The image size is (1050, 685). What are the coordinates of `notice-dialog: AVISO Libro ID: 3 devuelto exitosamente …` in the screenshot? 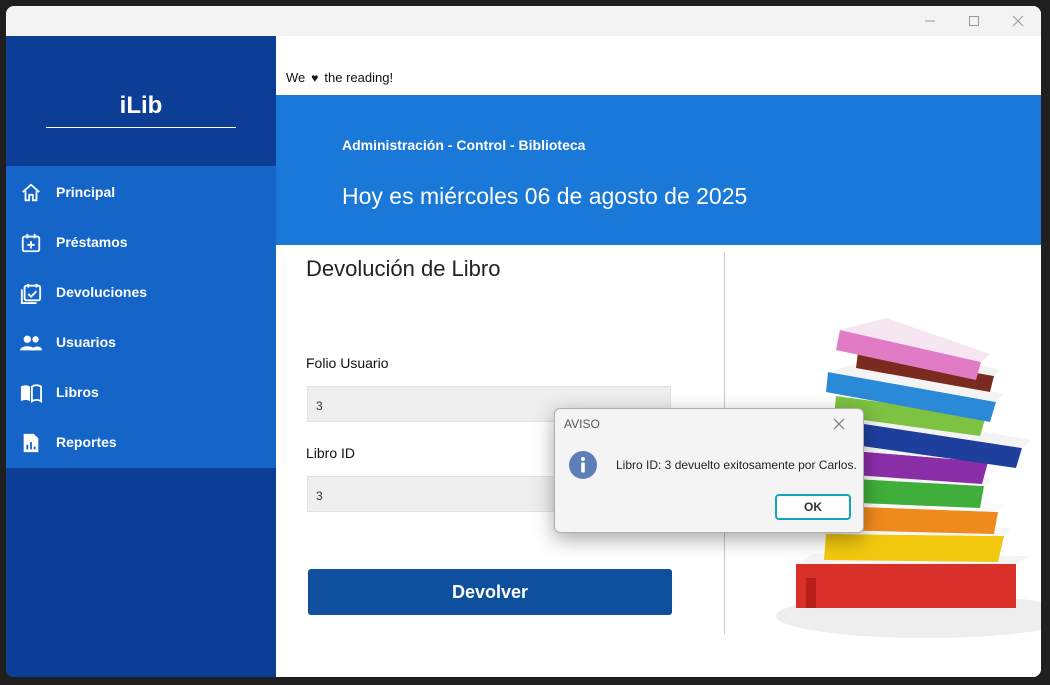 It's located at (709, 470).